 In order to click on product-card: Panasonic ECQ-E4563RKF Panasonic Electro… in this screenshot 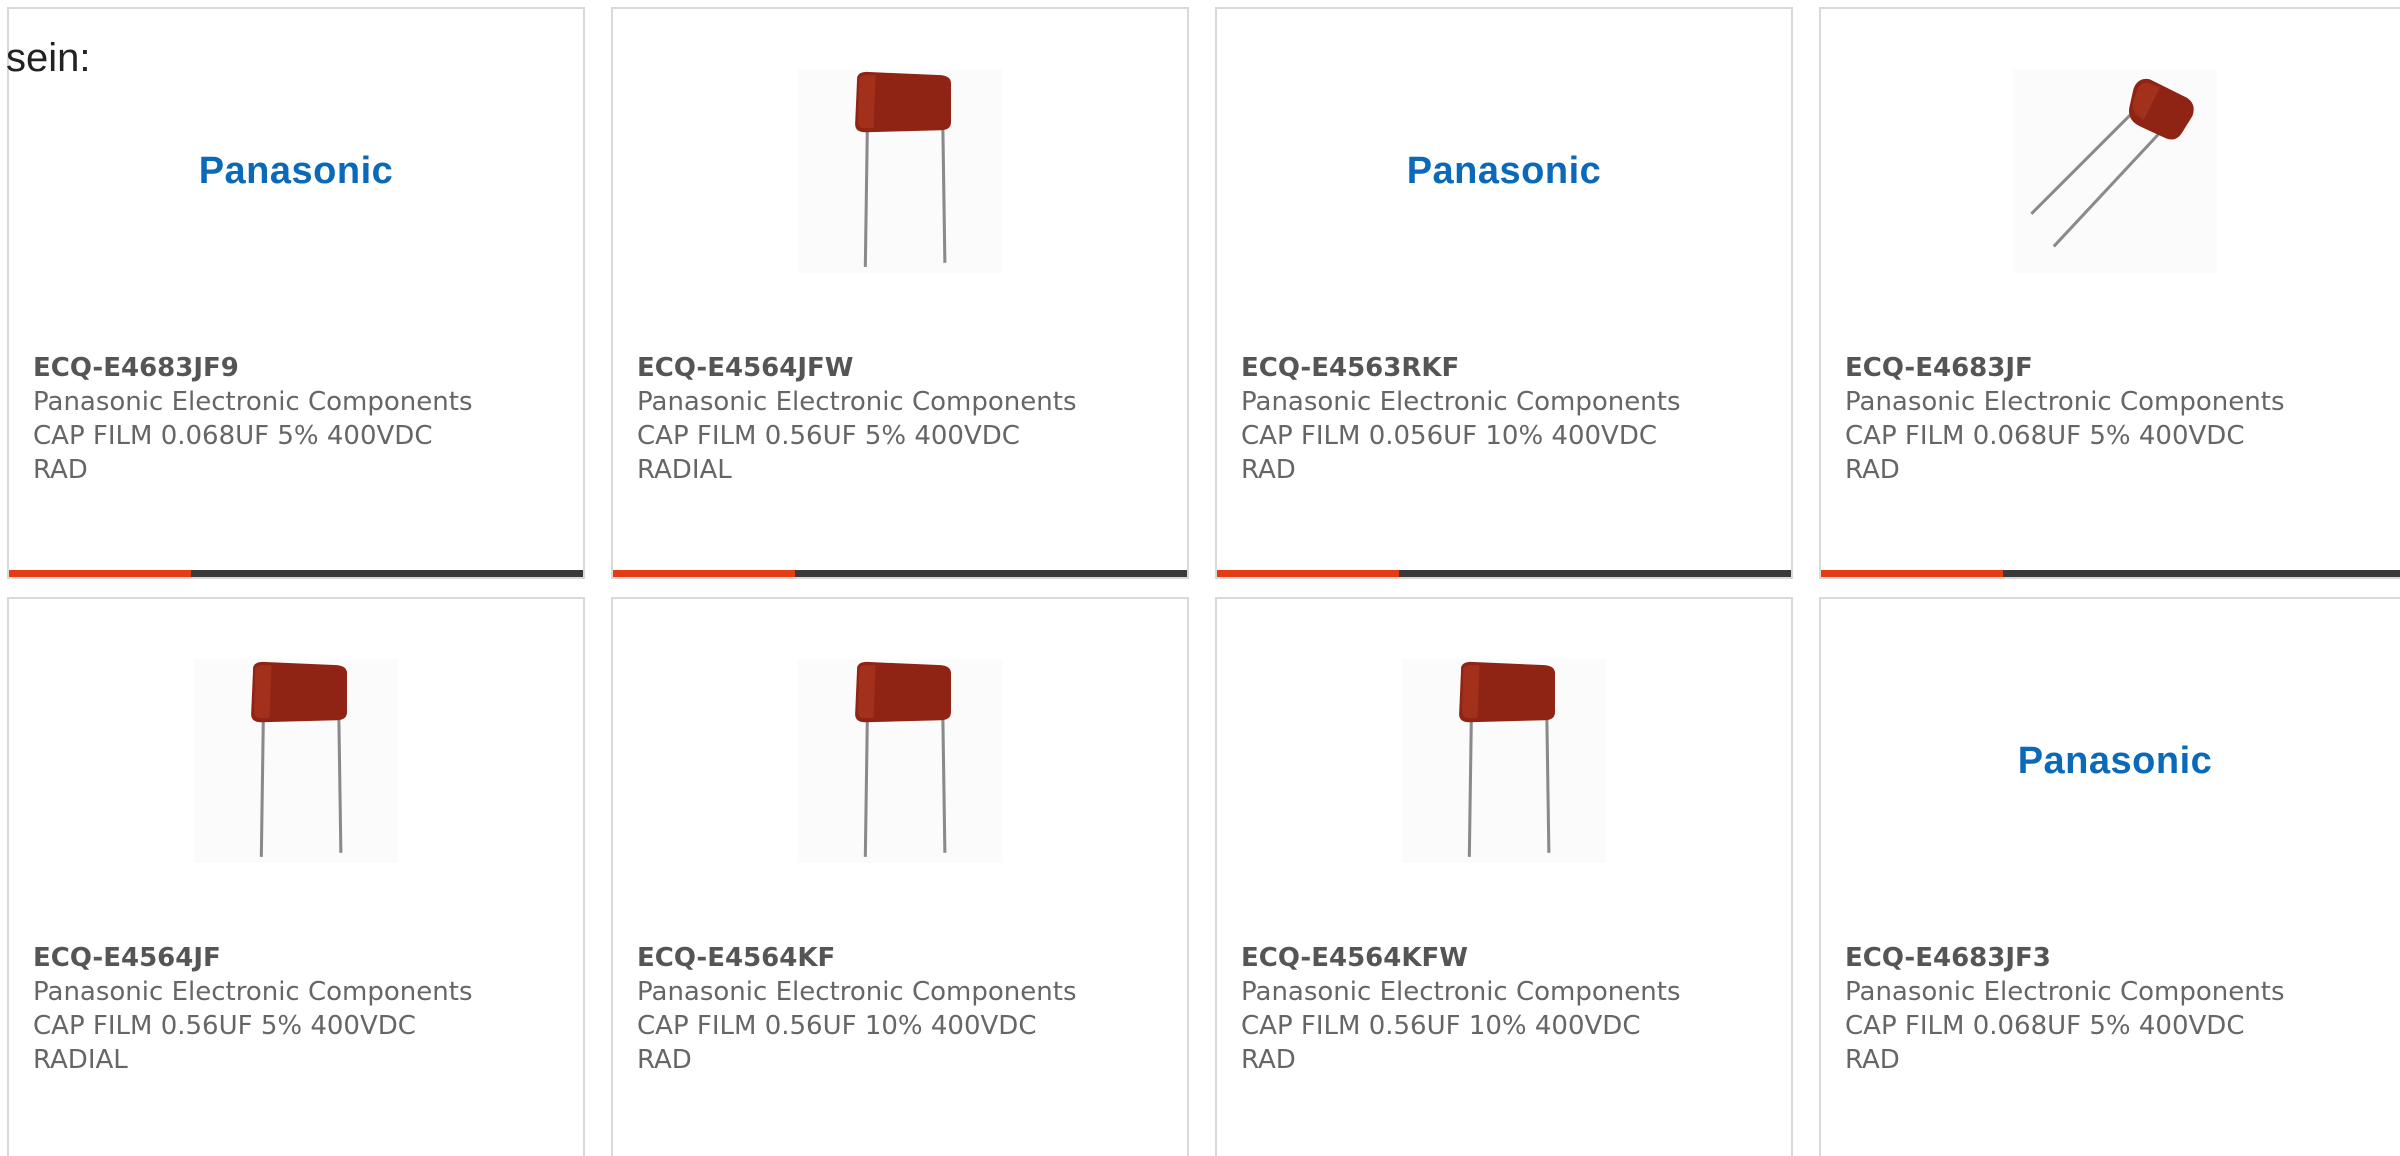, I will do `click(1504, 293)`.